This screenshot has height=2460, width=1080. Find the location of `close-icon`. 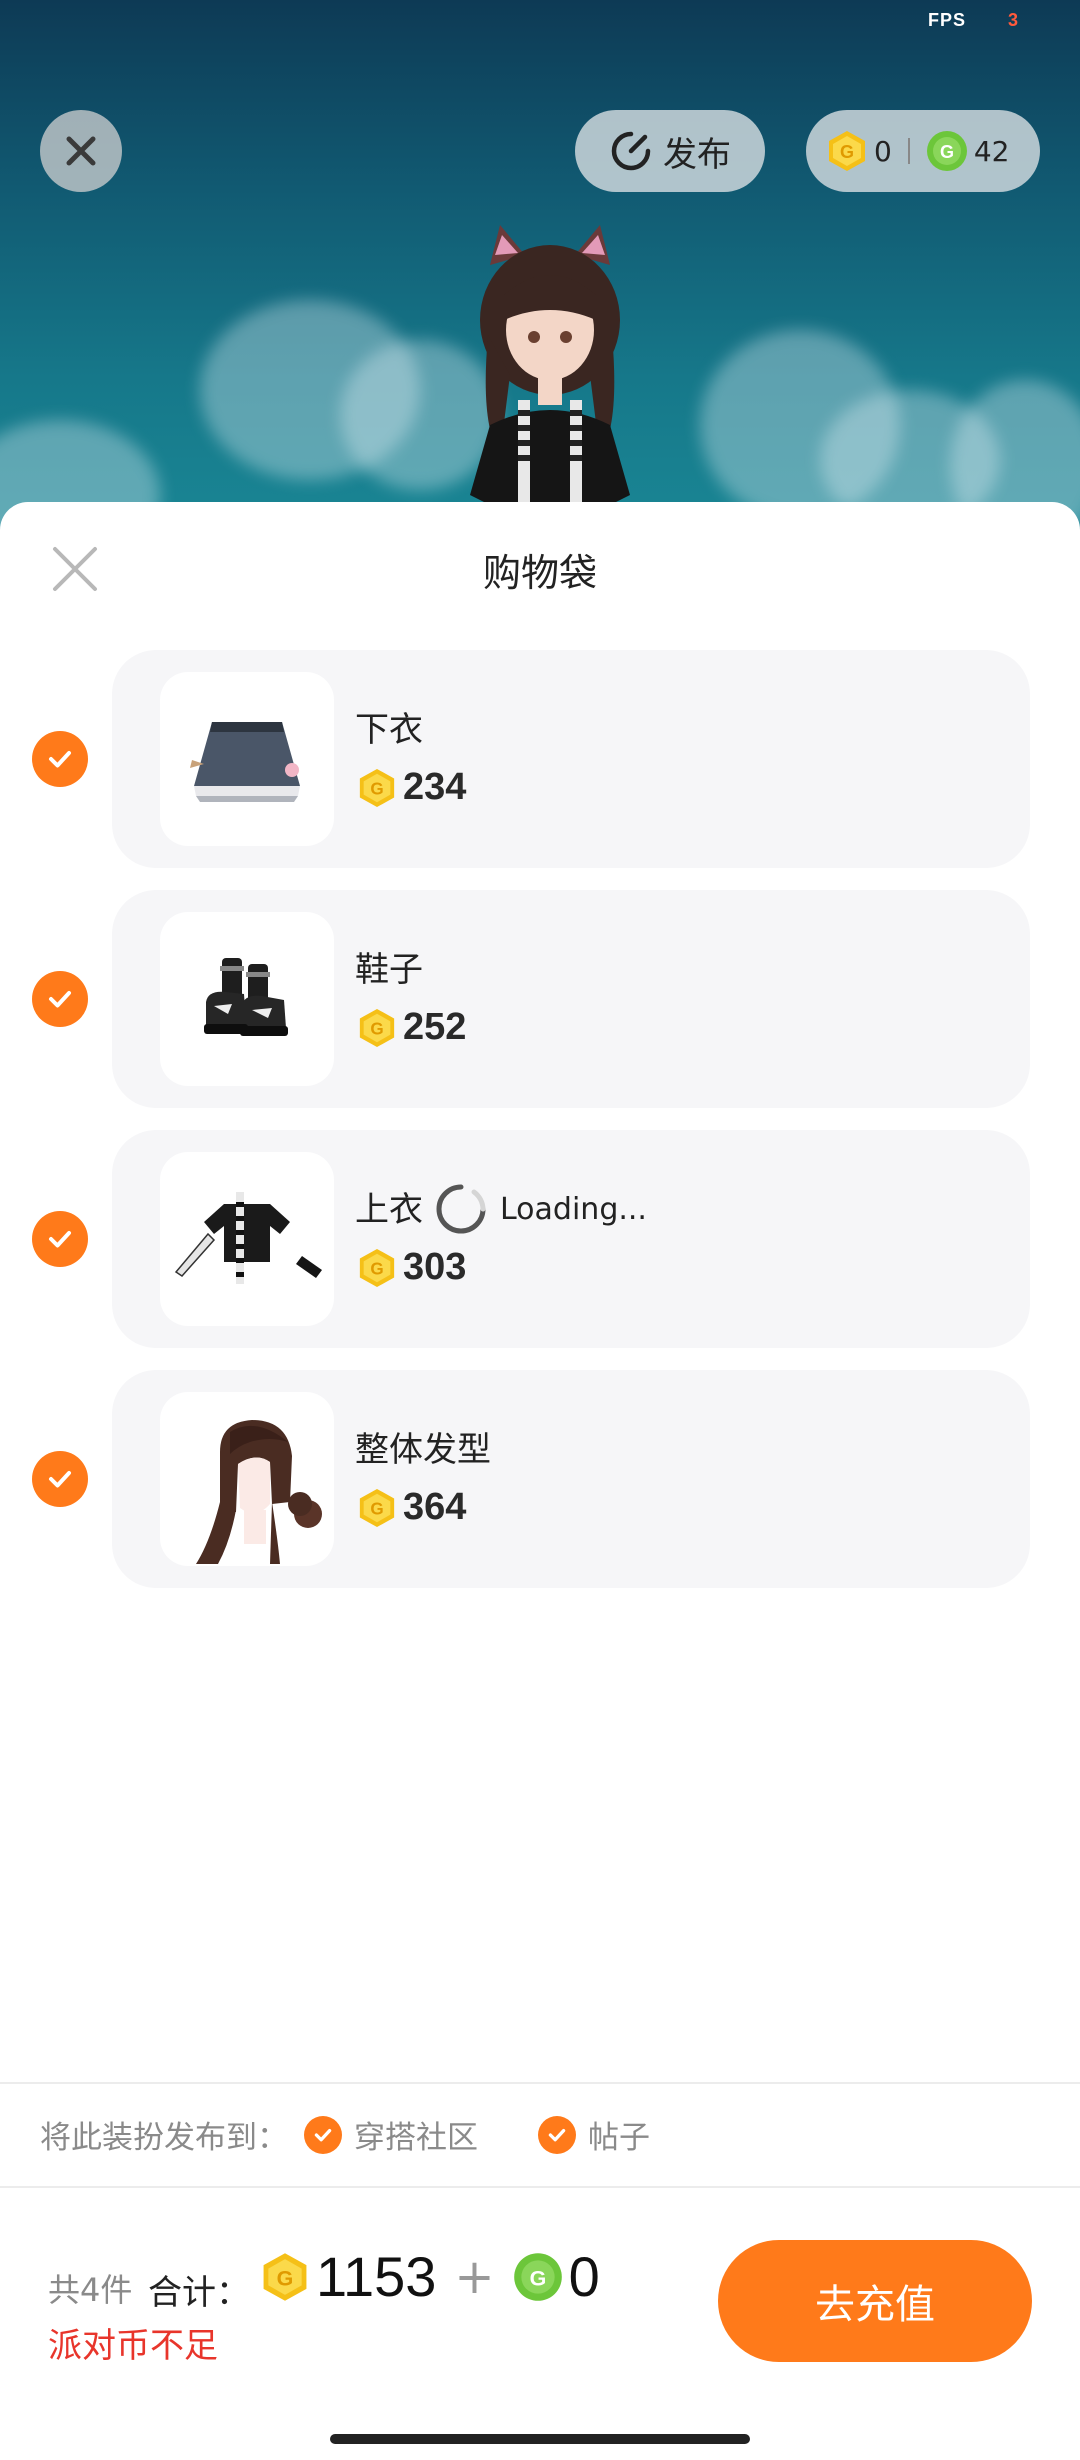

close-icon is located at coordinates (81, 151).